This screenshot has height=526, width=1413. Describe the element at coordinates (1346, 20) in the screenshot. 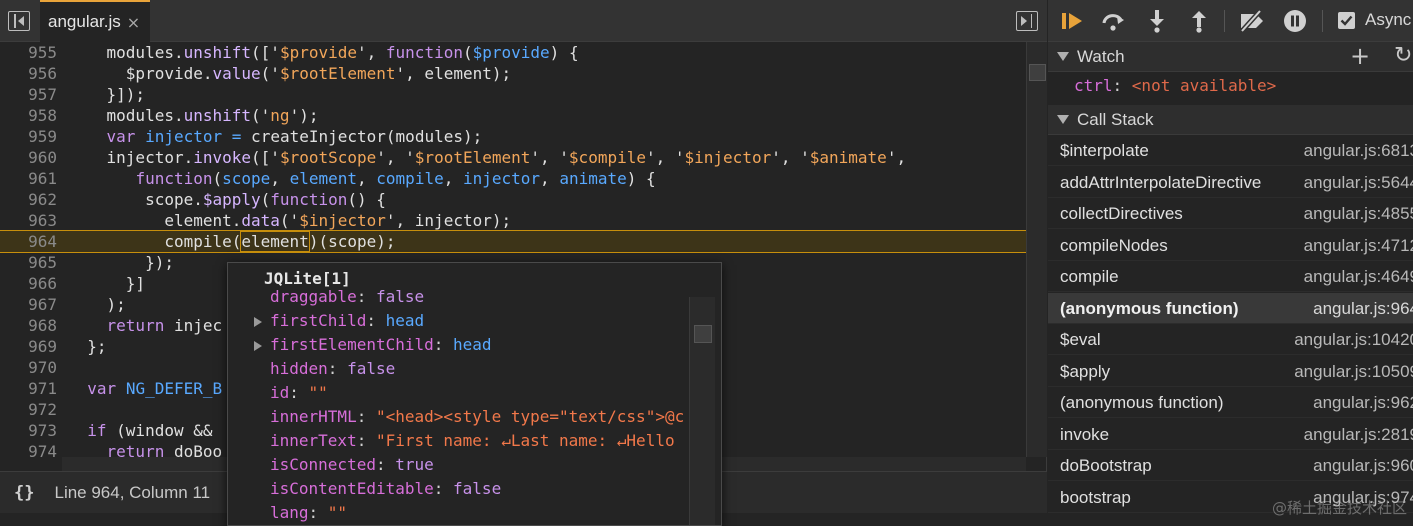

I see `async-checkbox` at that location.